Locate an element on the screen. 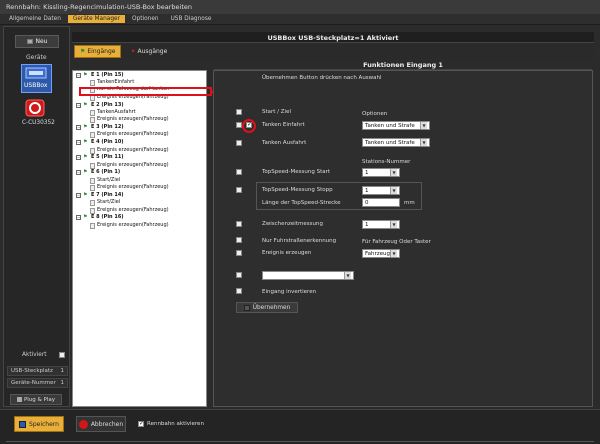 The height and width of the screenshot is (444, 600). ts-stopp-select: 1 ▼ is located at coordinates (381, 190).